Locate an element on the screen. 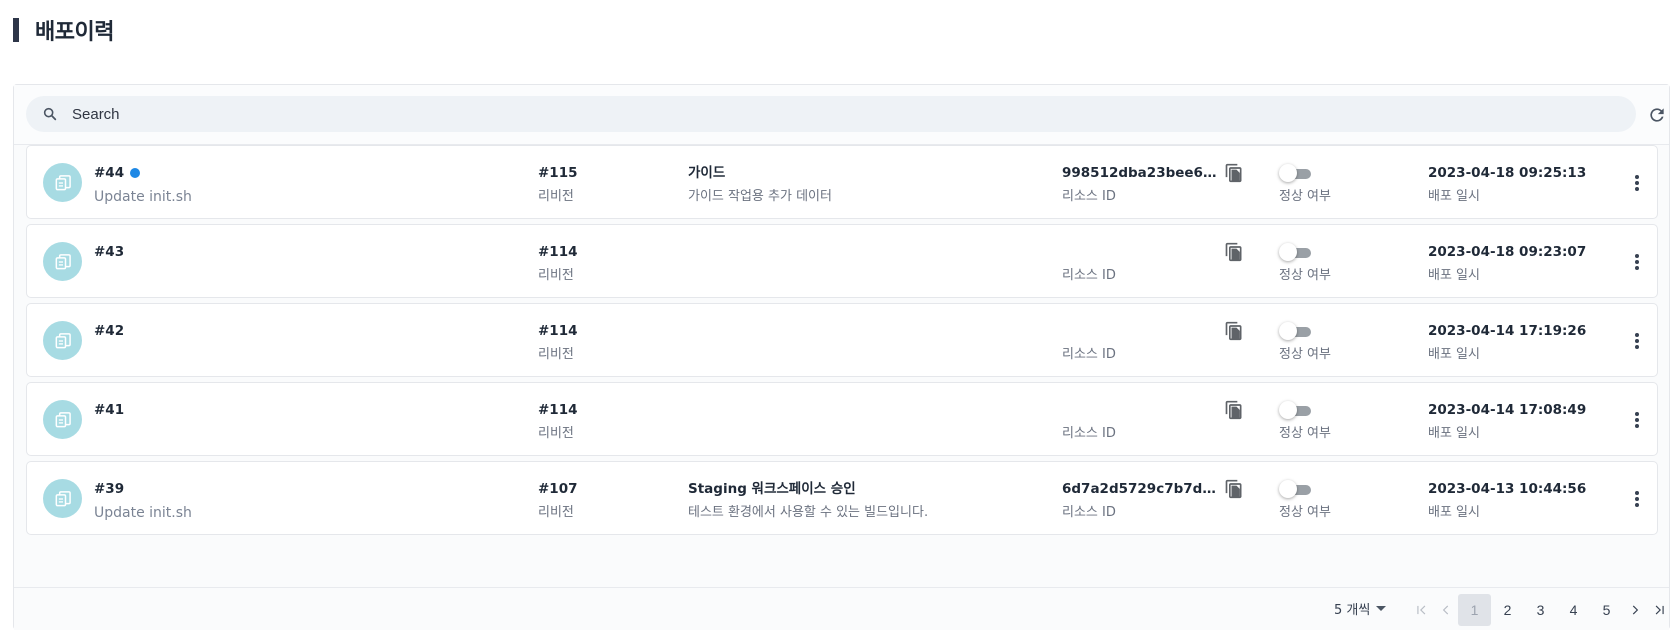  deploy-number: #42 is located at coordinates (109, 331).